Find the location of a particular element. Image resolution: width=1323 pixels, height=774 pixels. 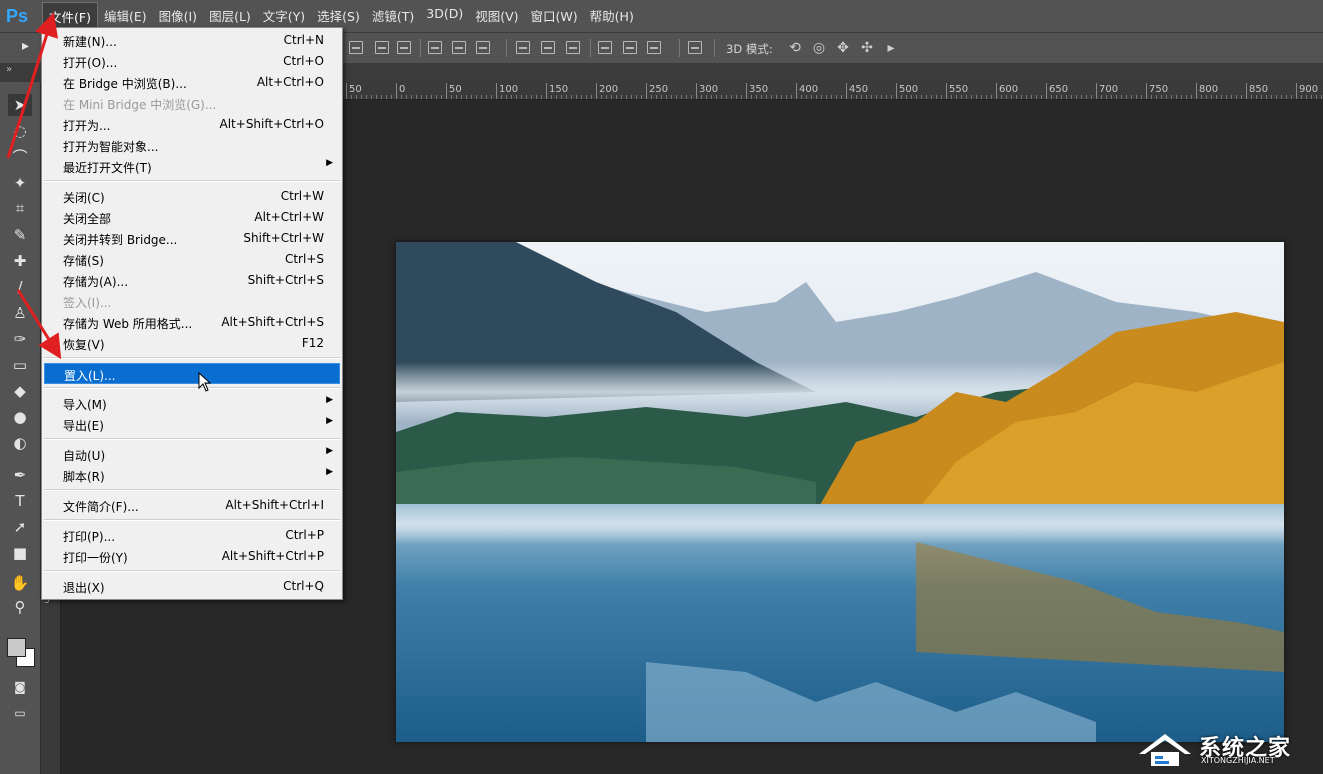

path-selection-tool-icon: ➚ is located at coordinates (20, 527).